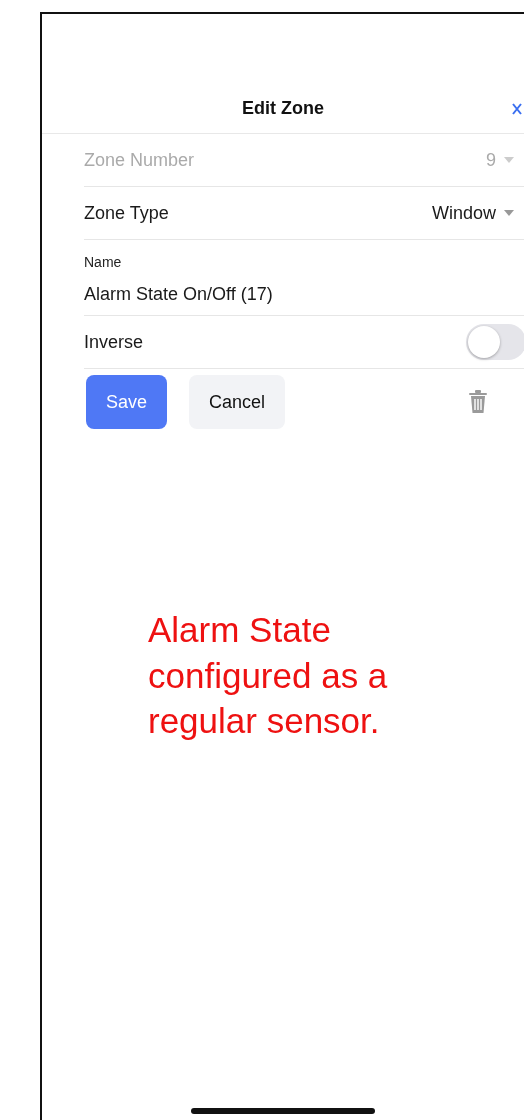 The height and width of the screenshot is (1120, 524). Describe the element at coordinates (304, 294) in the screenshot. I see `name-field: Alarm State On/Off (17)` at that location.